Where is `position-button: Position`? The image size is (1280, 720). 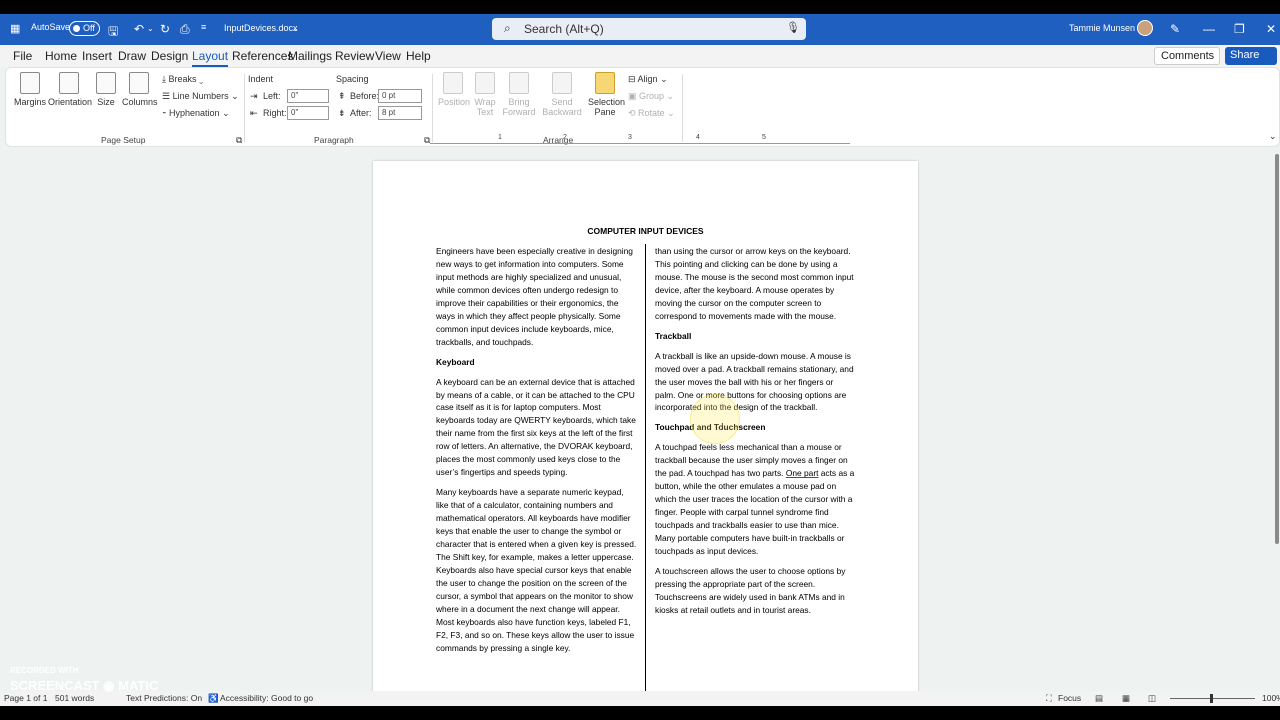
position-button: Position is located at coordinates (454, 89).